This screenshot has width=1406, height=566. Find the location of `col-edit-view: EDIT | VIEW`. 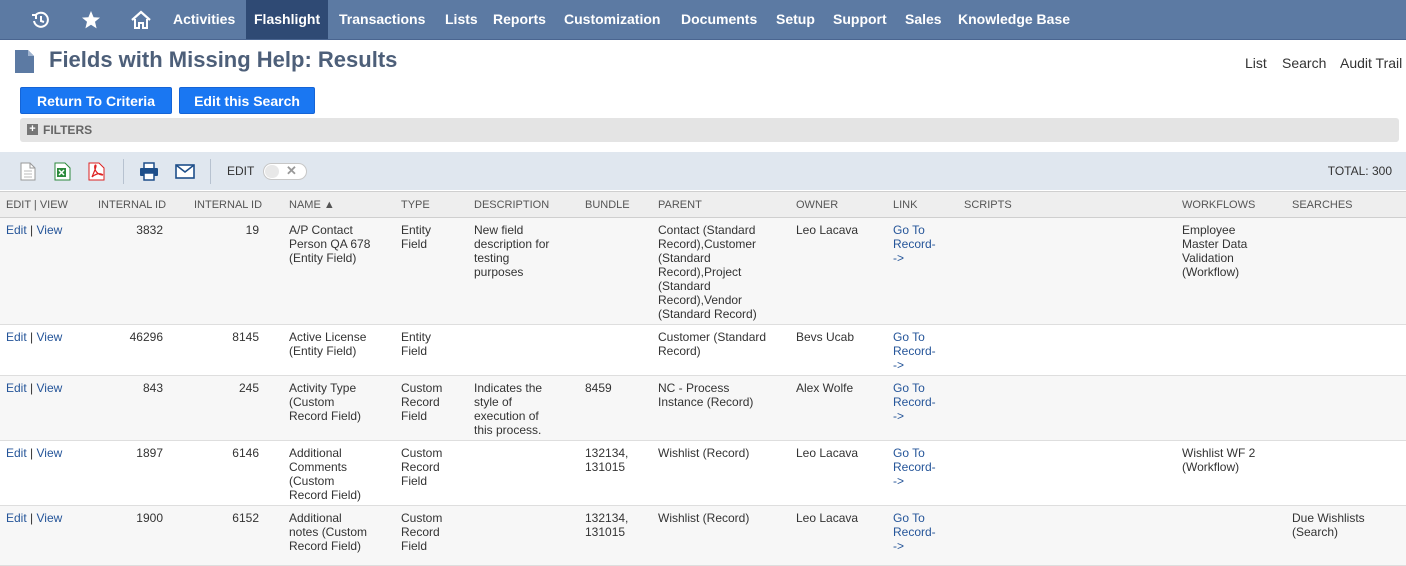

col-edit-view: EDIT | VIEW is located at coordinates (37, 205).